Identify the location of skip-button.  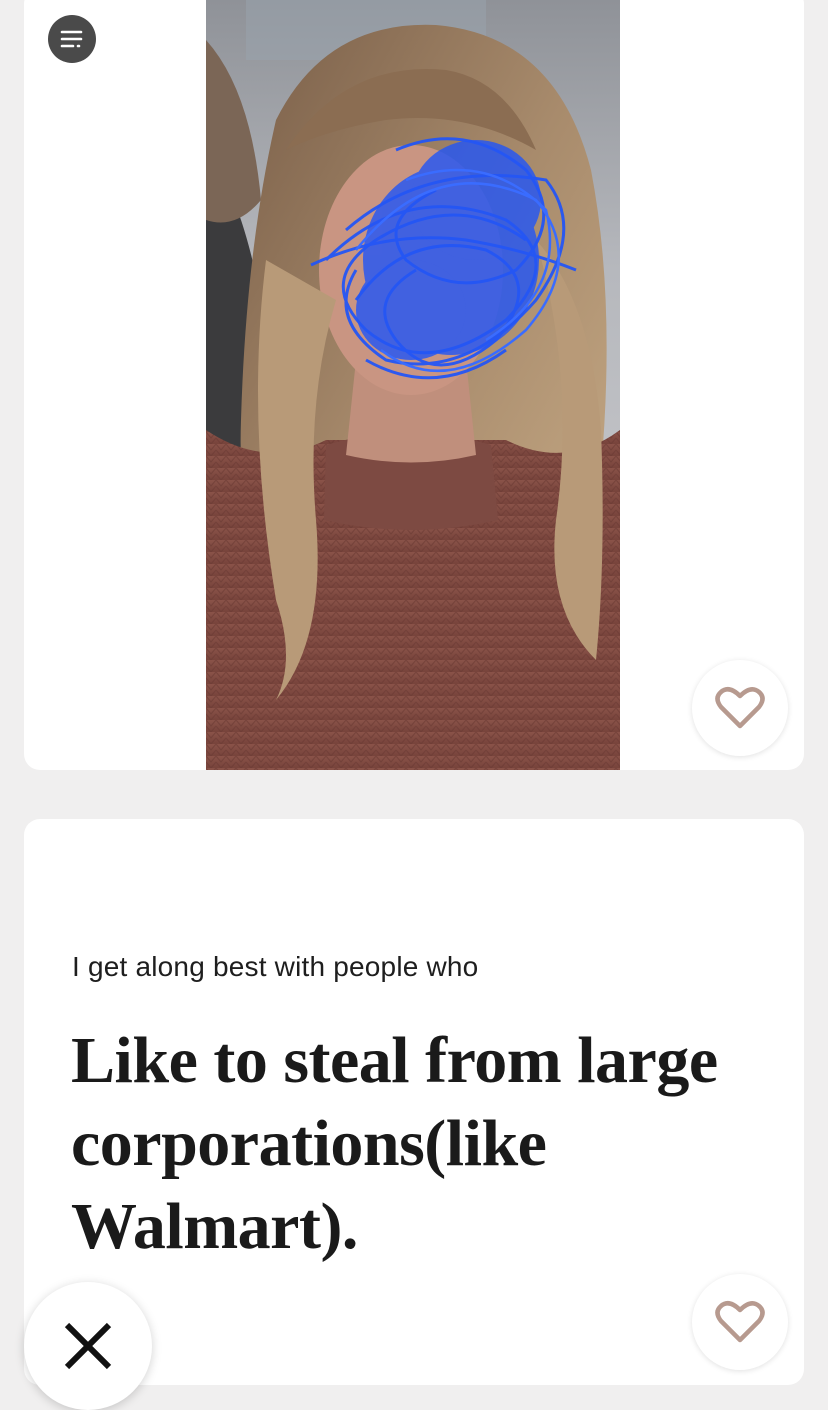
(88, 1346).